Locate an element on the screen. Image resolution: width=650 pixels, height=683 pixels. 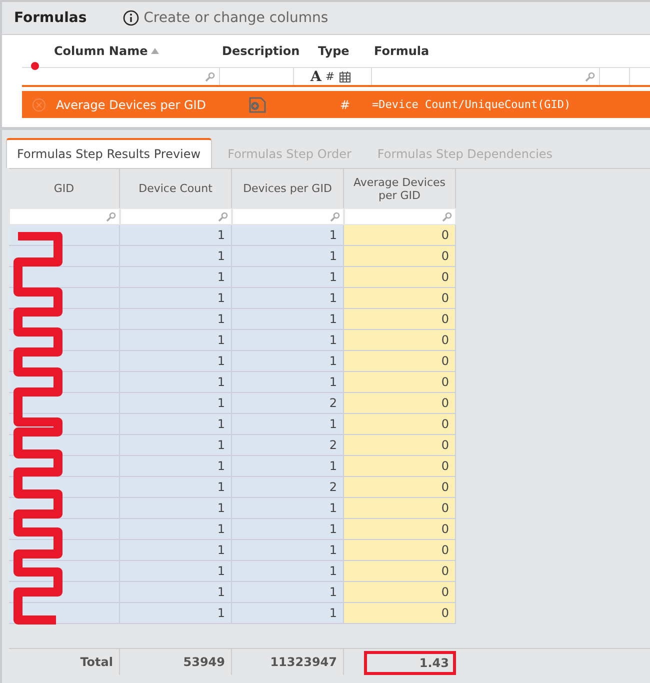
total-label: Total is located at coordinates (64, 662).